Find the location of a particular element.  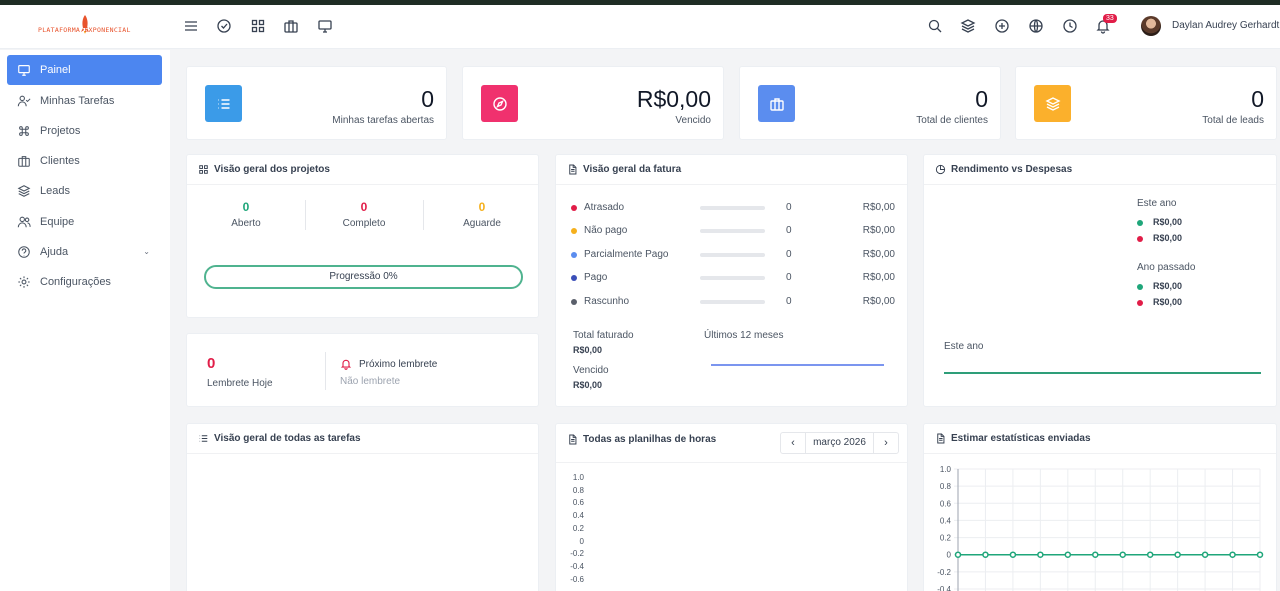

chevron-left-icon: ‹ is located at coordinates (793, 443).